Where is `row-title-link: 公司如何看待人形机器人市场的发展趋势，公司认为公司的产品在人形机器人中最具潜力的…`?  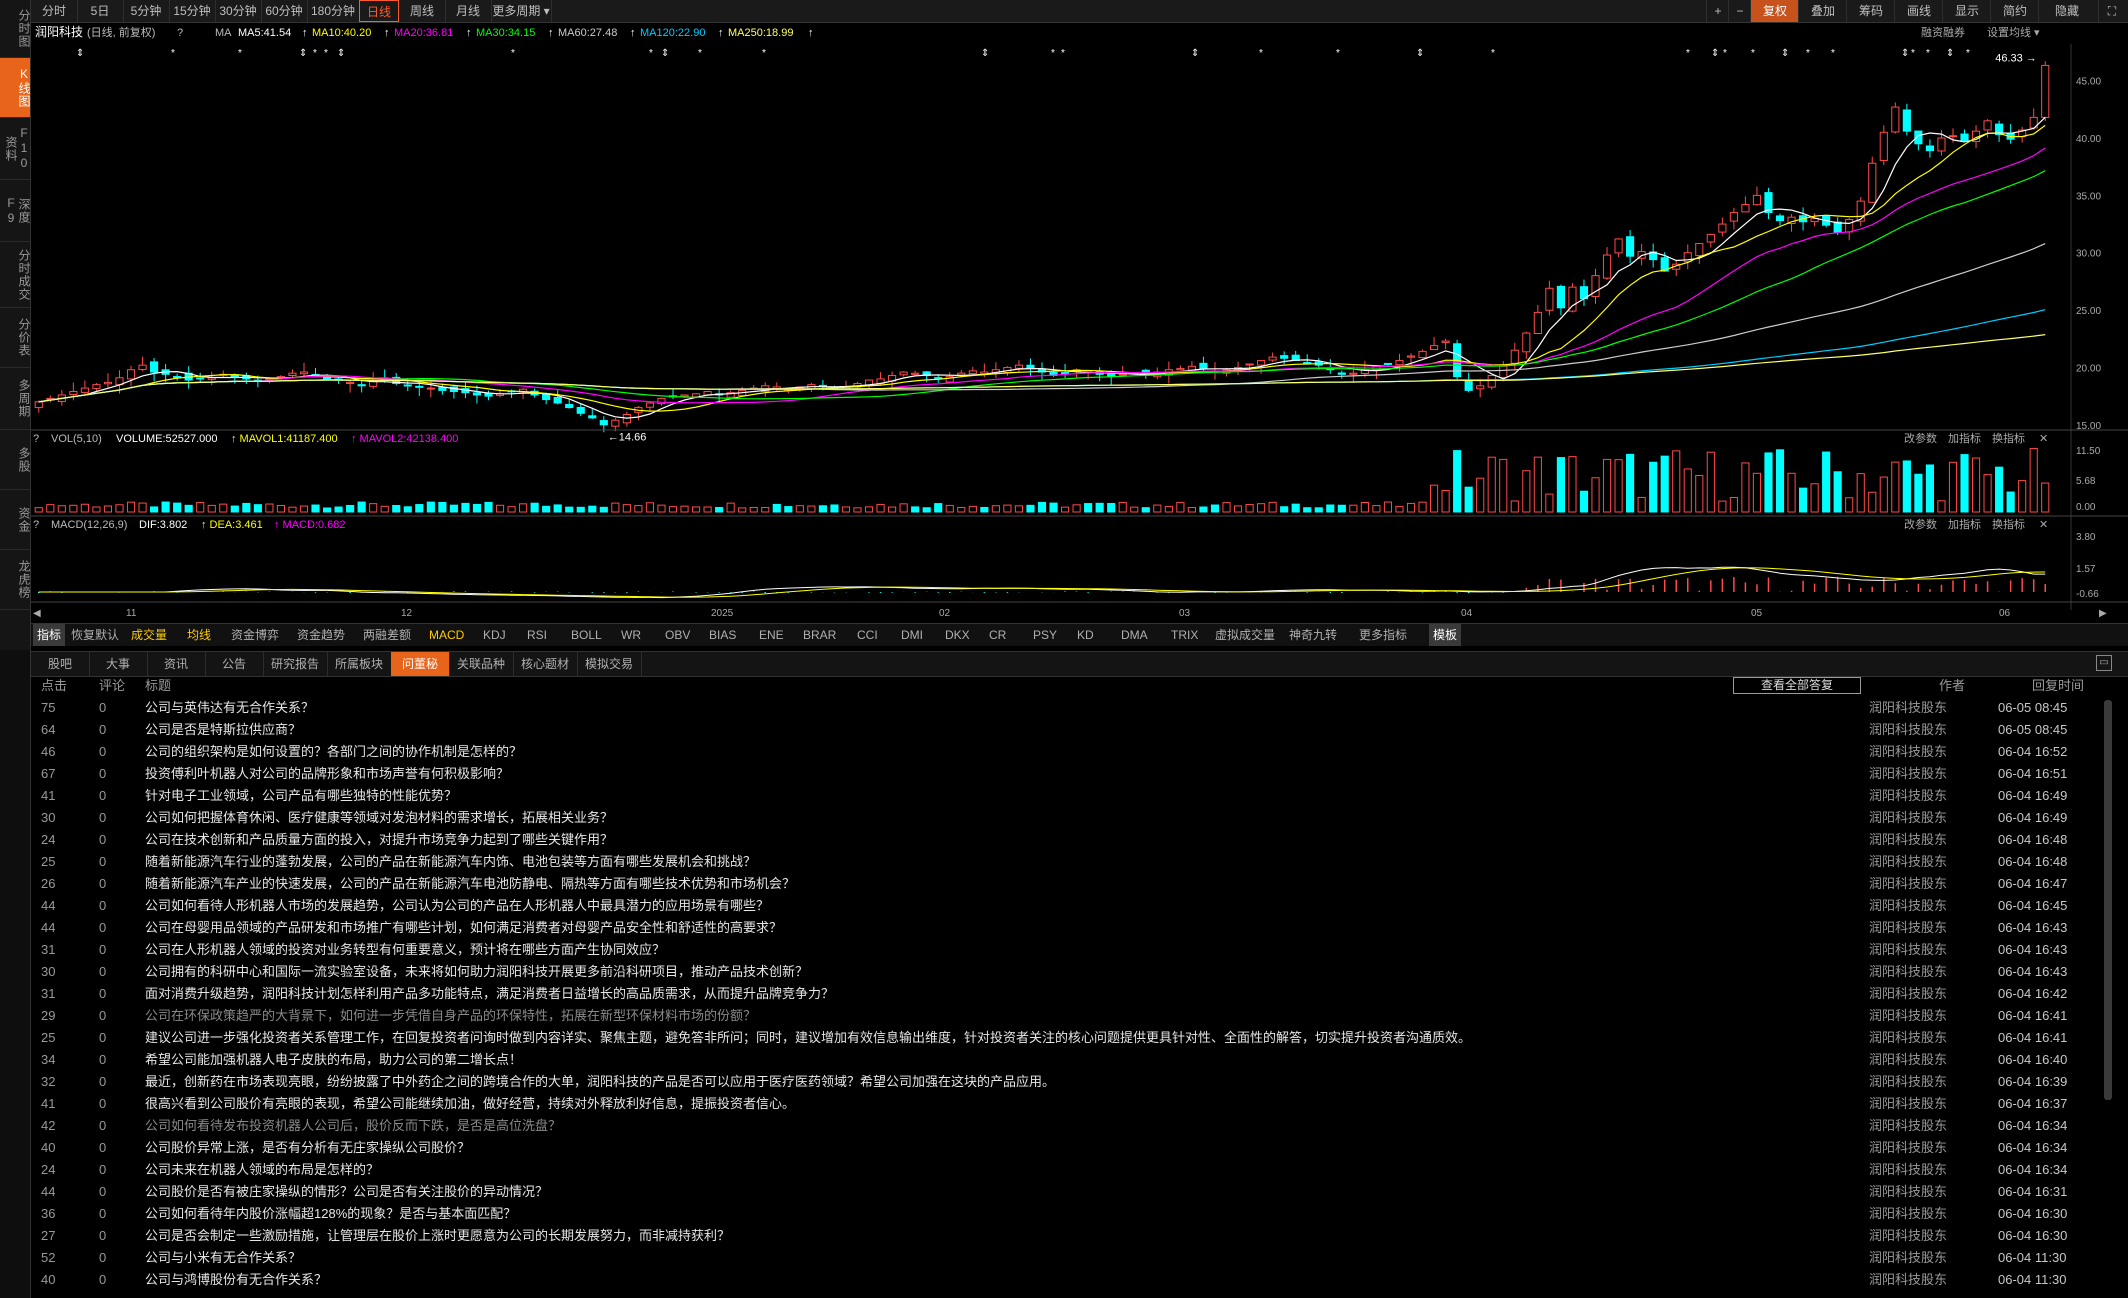 row-title-link: 公司如何看待人形机器人市场的发展趋势，公司认为公司的产品在人形机器人中最具潜力的… is located at coordinates (457, 906).